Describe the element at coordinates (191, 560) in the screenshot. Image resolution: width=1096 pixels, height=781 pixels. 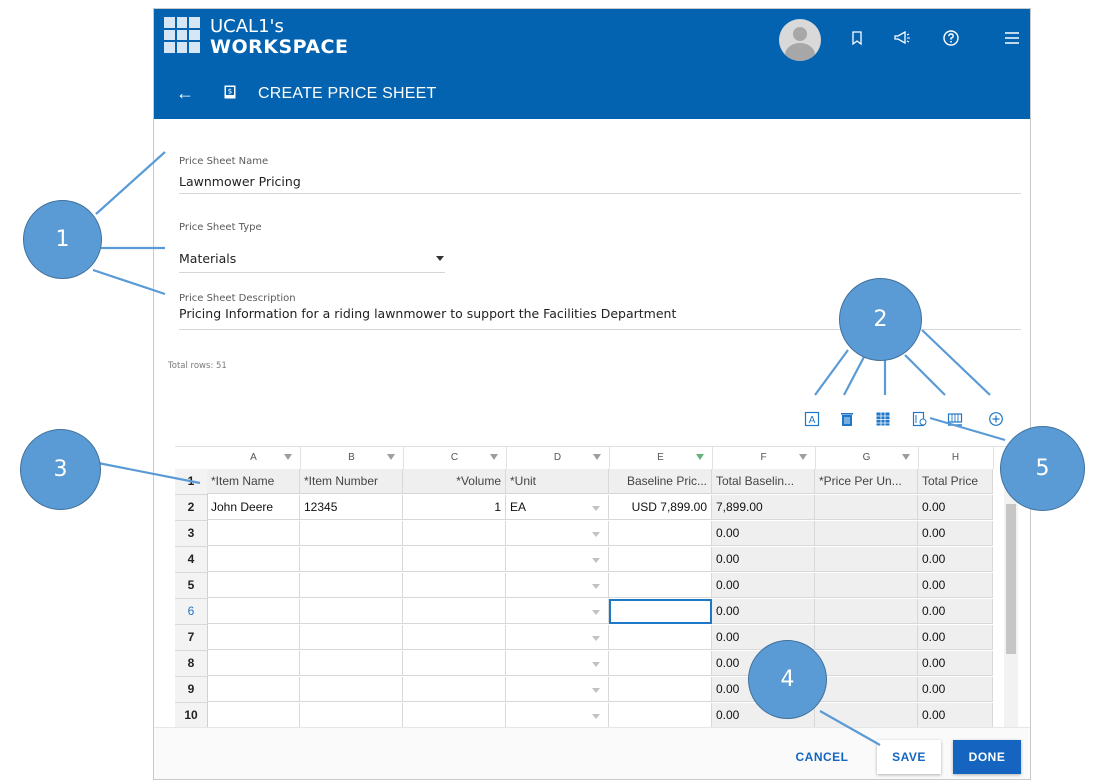
I see `row-number: 4` at that location.